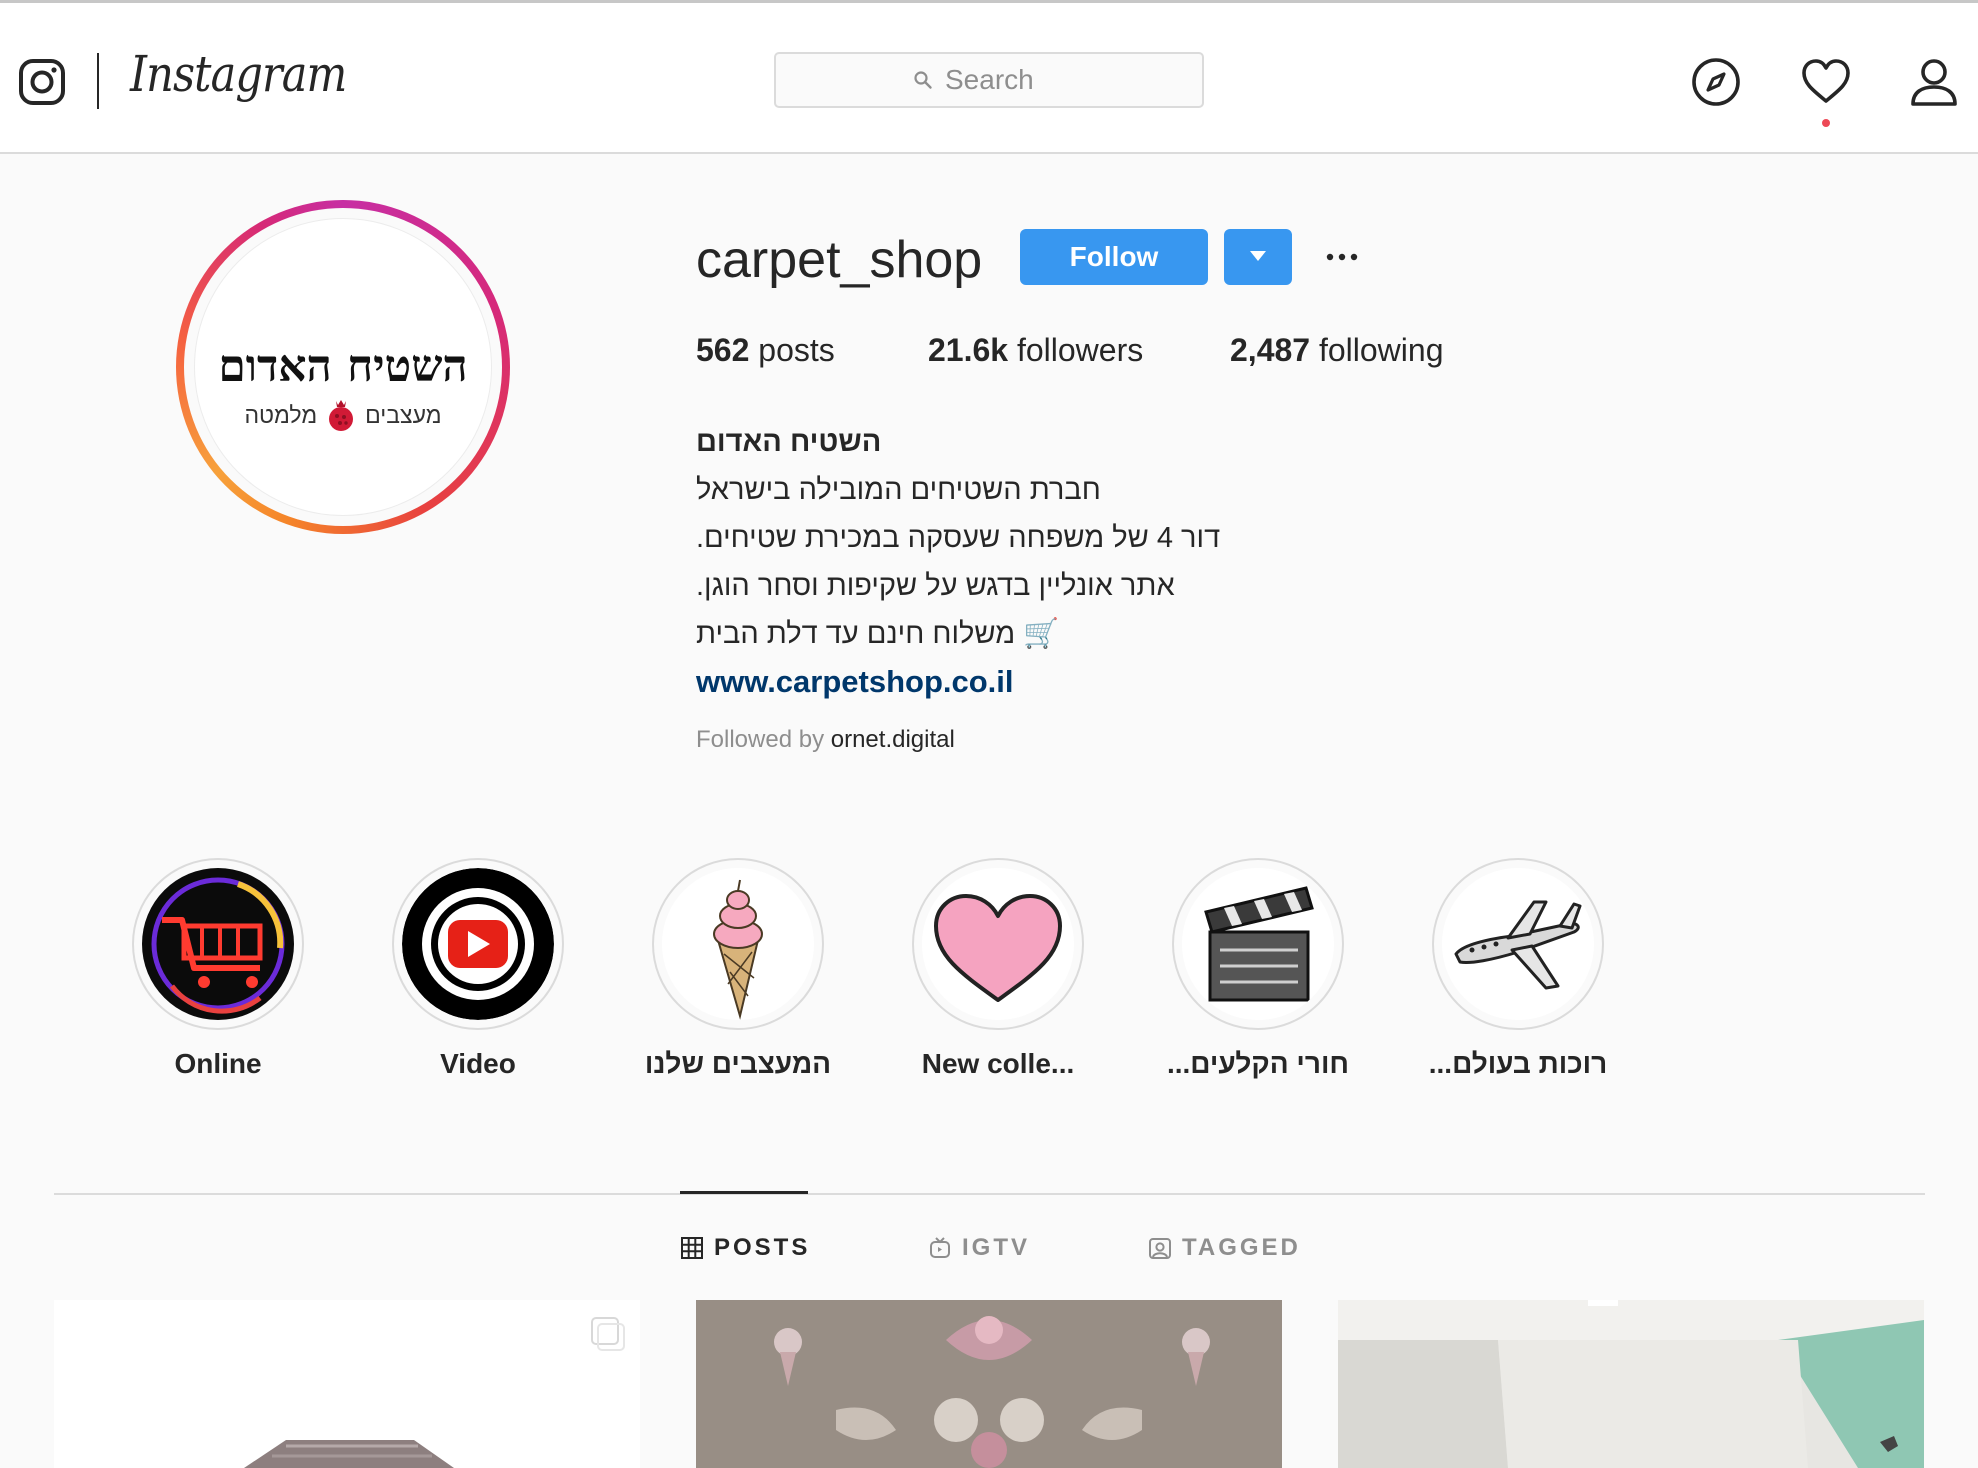 Image resolution: width=1978 pixels, height=1468 pixels. Describe the element at coordinates (1934, 82) in the screenshot. I see `profile-icon` at that location.